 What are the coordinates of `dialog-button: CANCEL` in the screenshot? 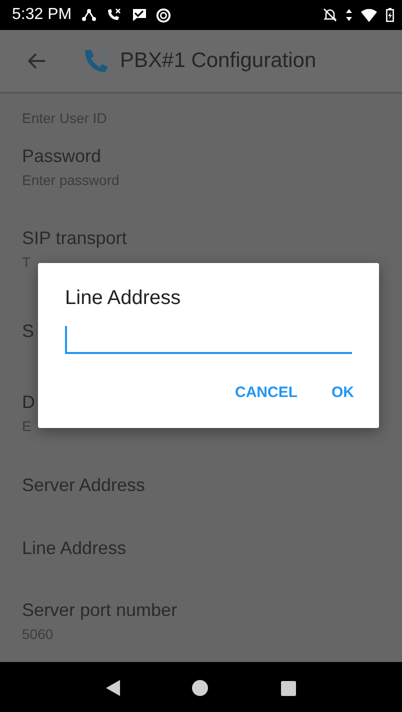 It's located at (266, 392).